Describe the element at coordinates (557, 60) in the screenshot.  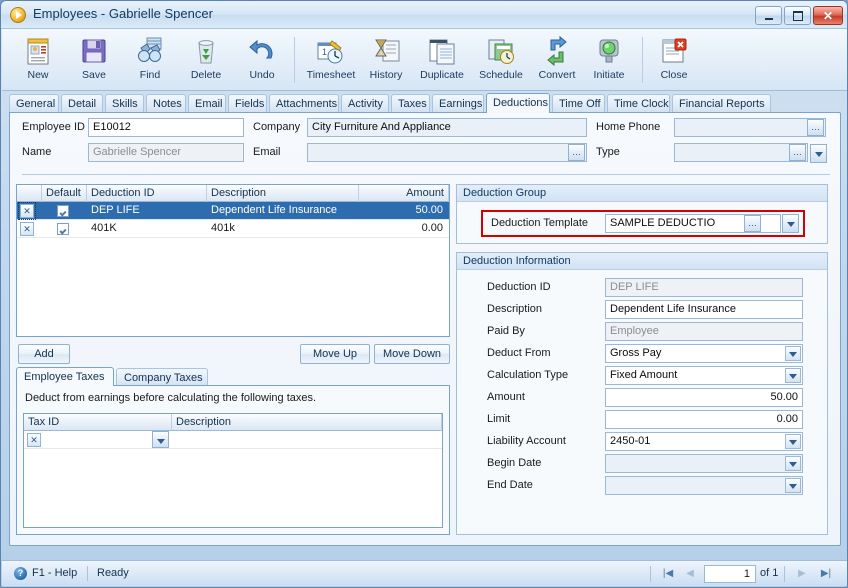
I see `toolbar-convert-button: Convert` at that location.